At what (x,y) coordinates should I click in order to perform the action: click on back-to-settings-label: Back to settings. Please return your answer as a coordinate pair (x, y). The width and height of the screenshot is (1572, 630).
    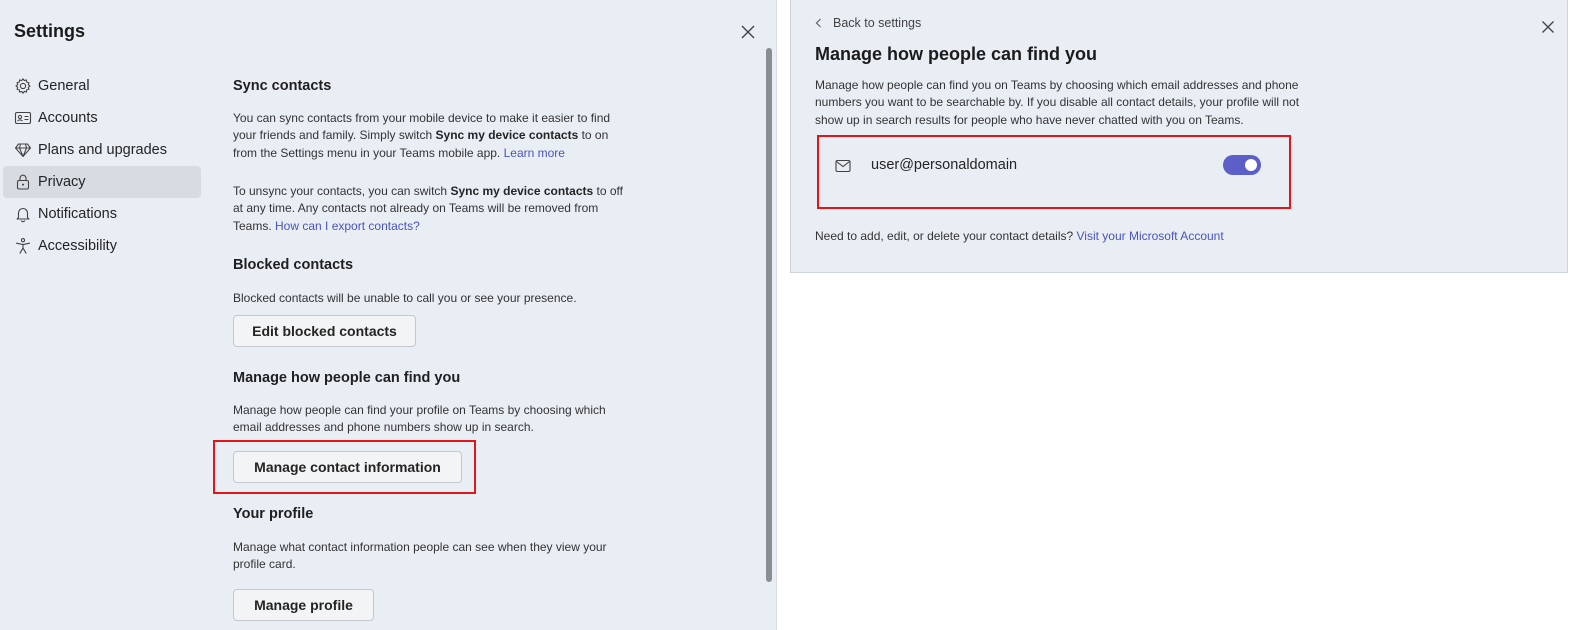
    Looking at the image, I should click on (877, 23).